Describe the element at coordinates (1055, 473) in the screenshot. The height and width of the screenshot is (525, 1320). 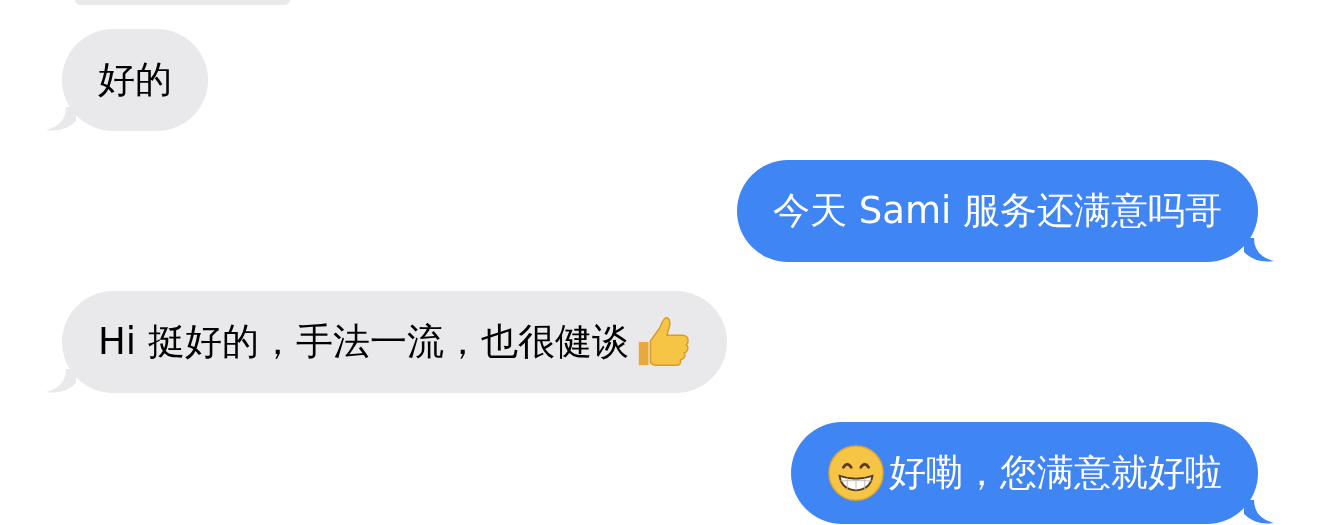
I see `message-text: 好嘞，您满意就好啦` at that location.